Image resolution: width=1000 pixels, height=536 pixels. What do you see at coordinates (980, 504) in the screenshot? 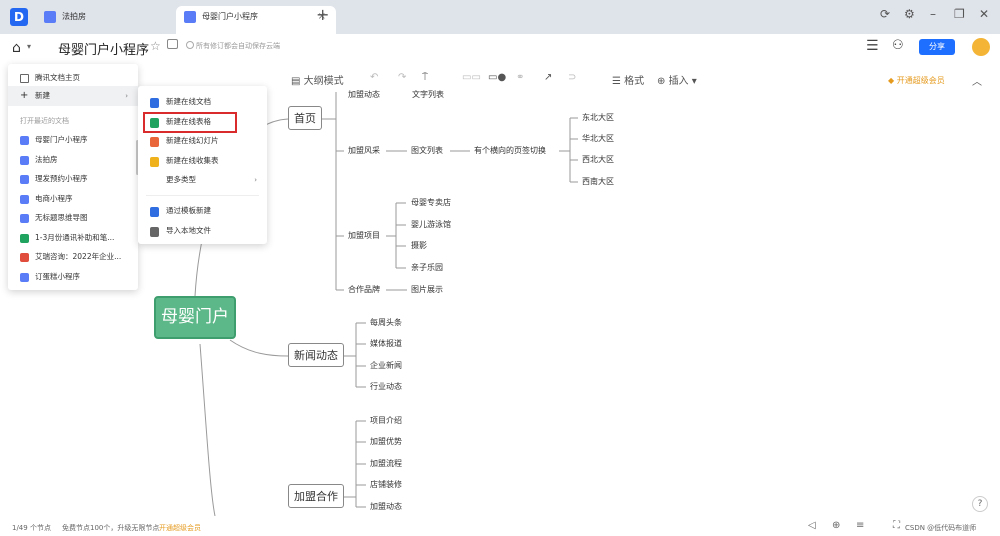
I see `help-button: ?` at bounding box center [980, 504].